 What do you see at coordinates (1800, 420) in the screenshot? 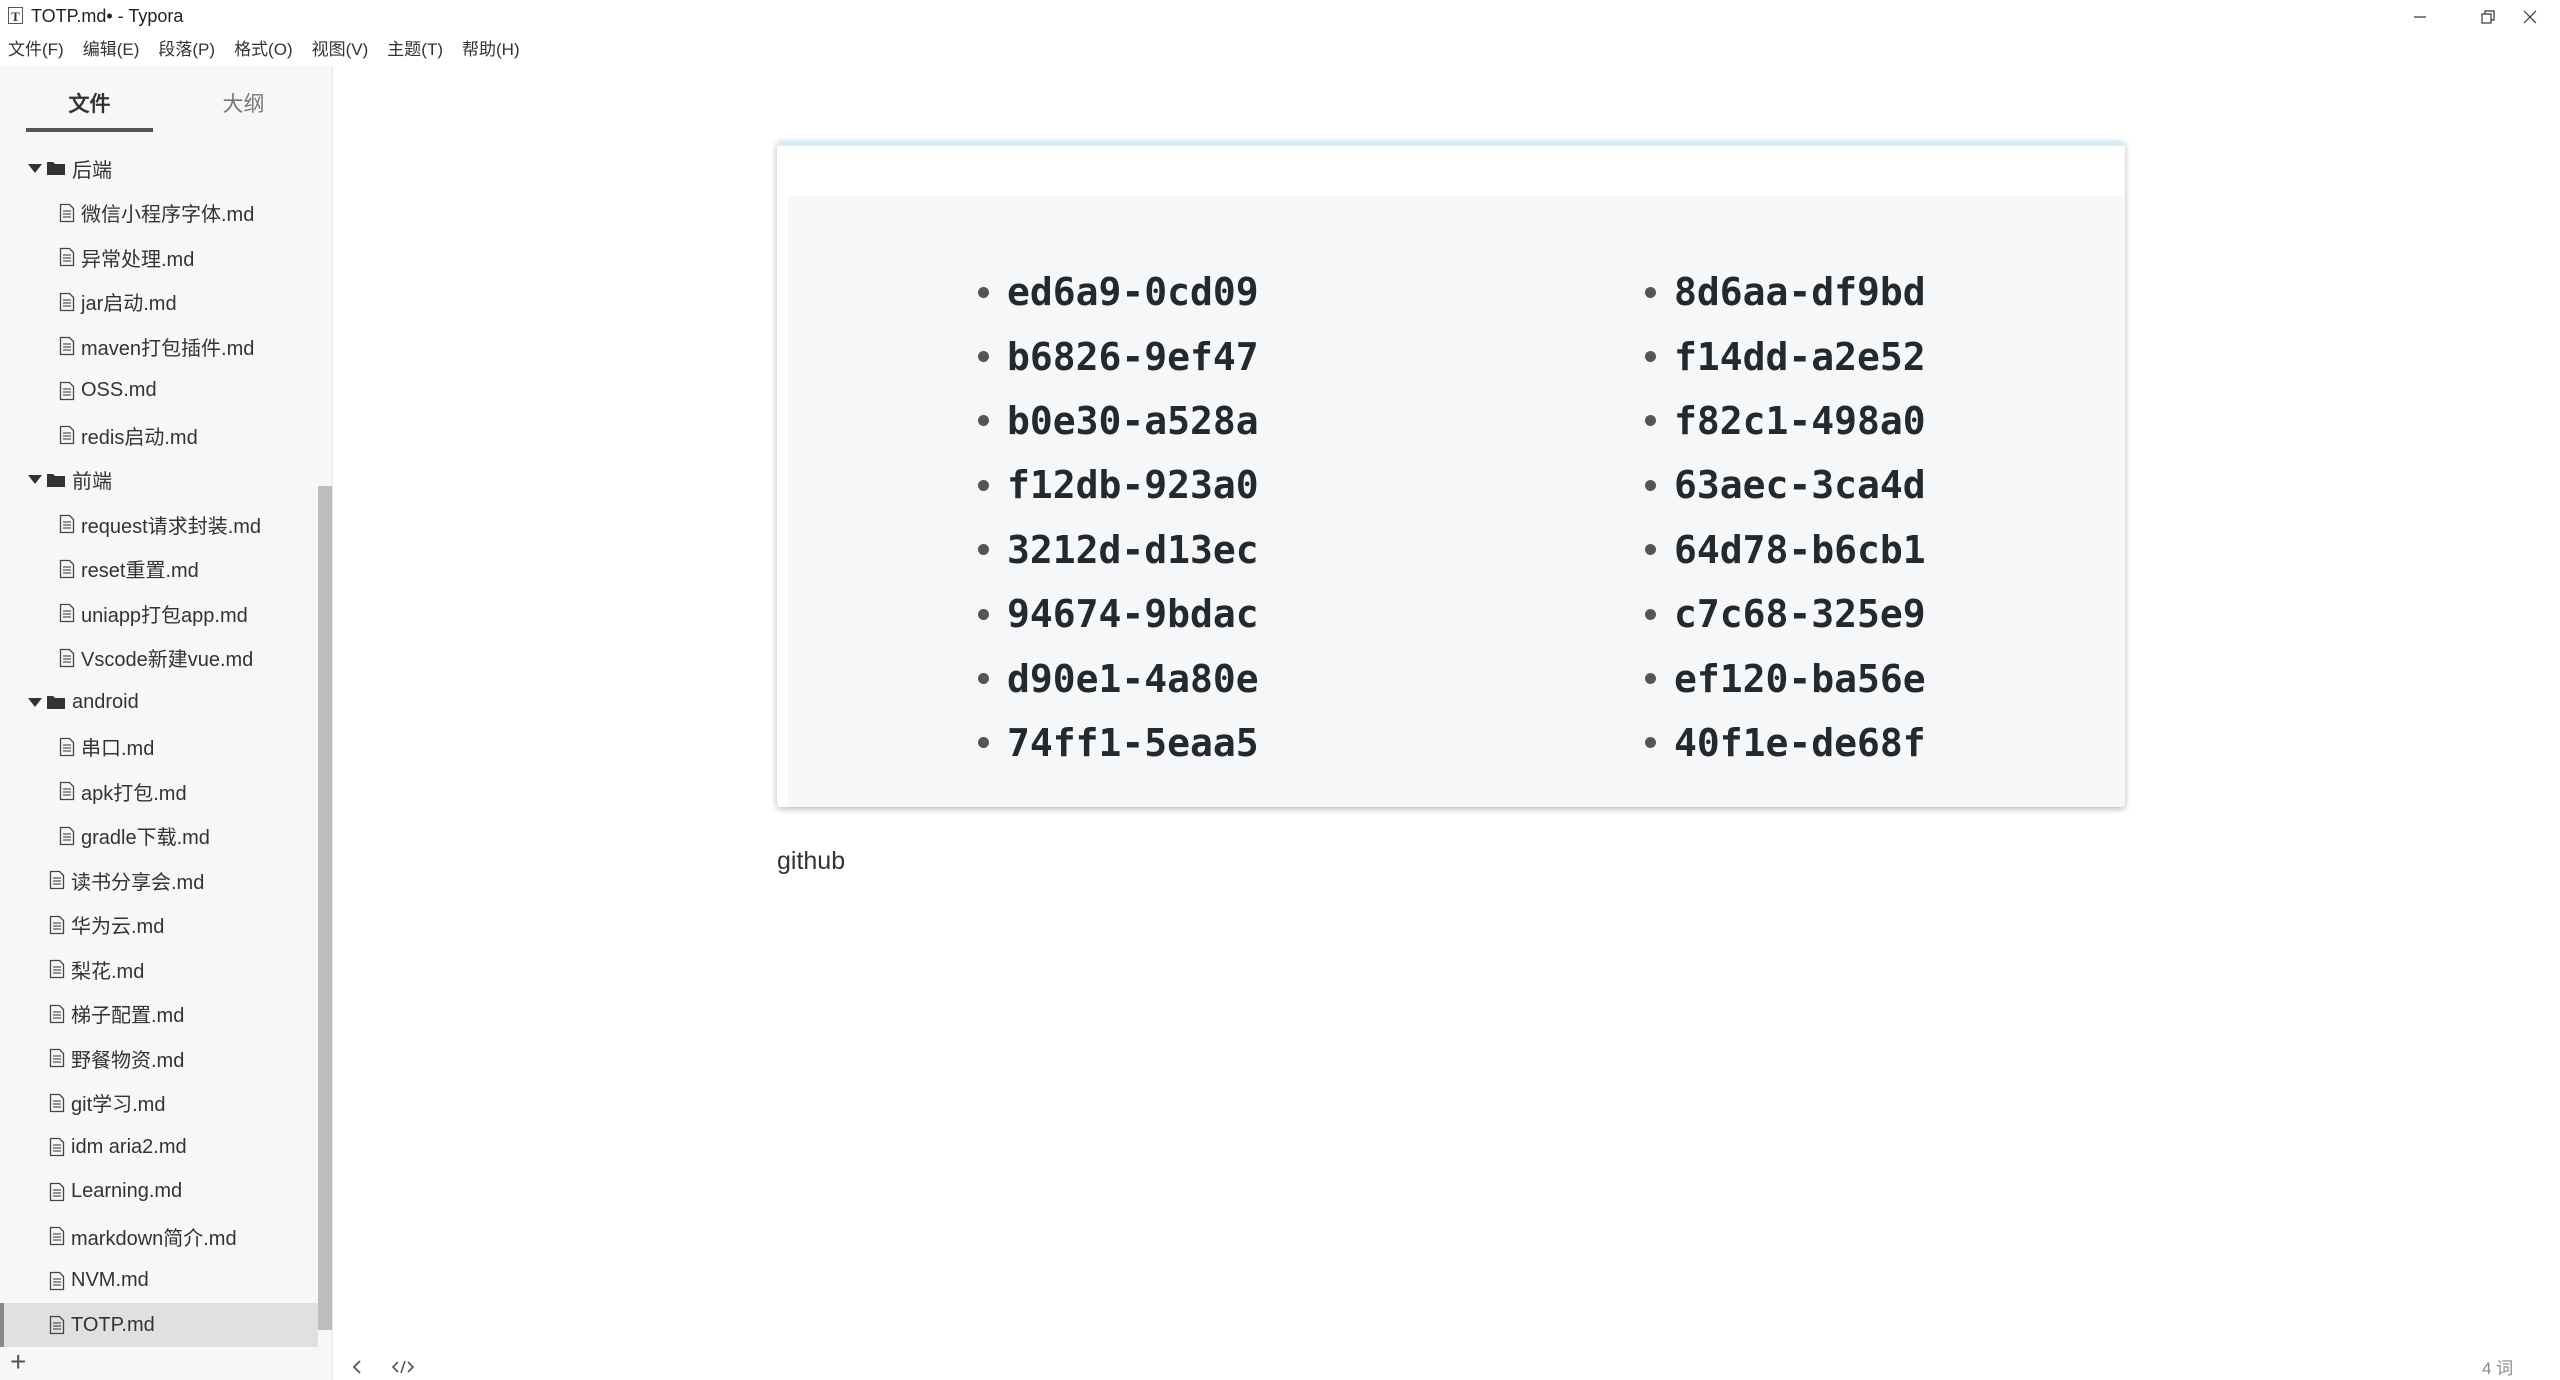
I see `totp-code-text: f82c1-498a0` at bounding box center [1800, 420].